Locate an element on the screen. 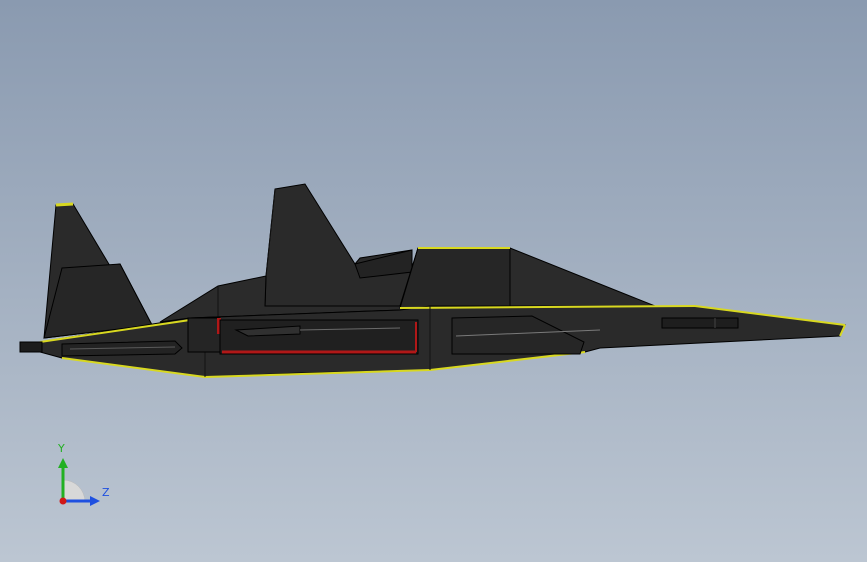 Image resolution: width=867 pixels, height=562 pixels. z-axis-label: Z is located at coordinates (106, 492).